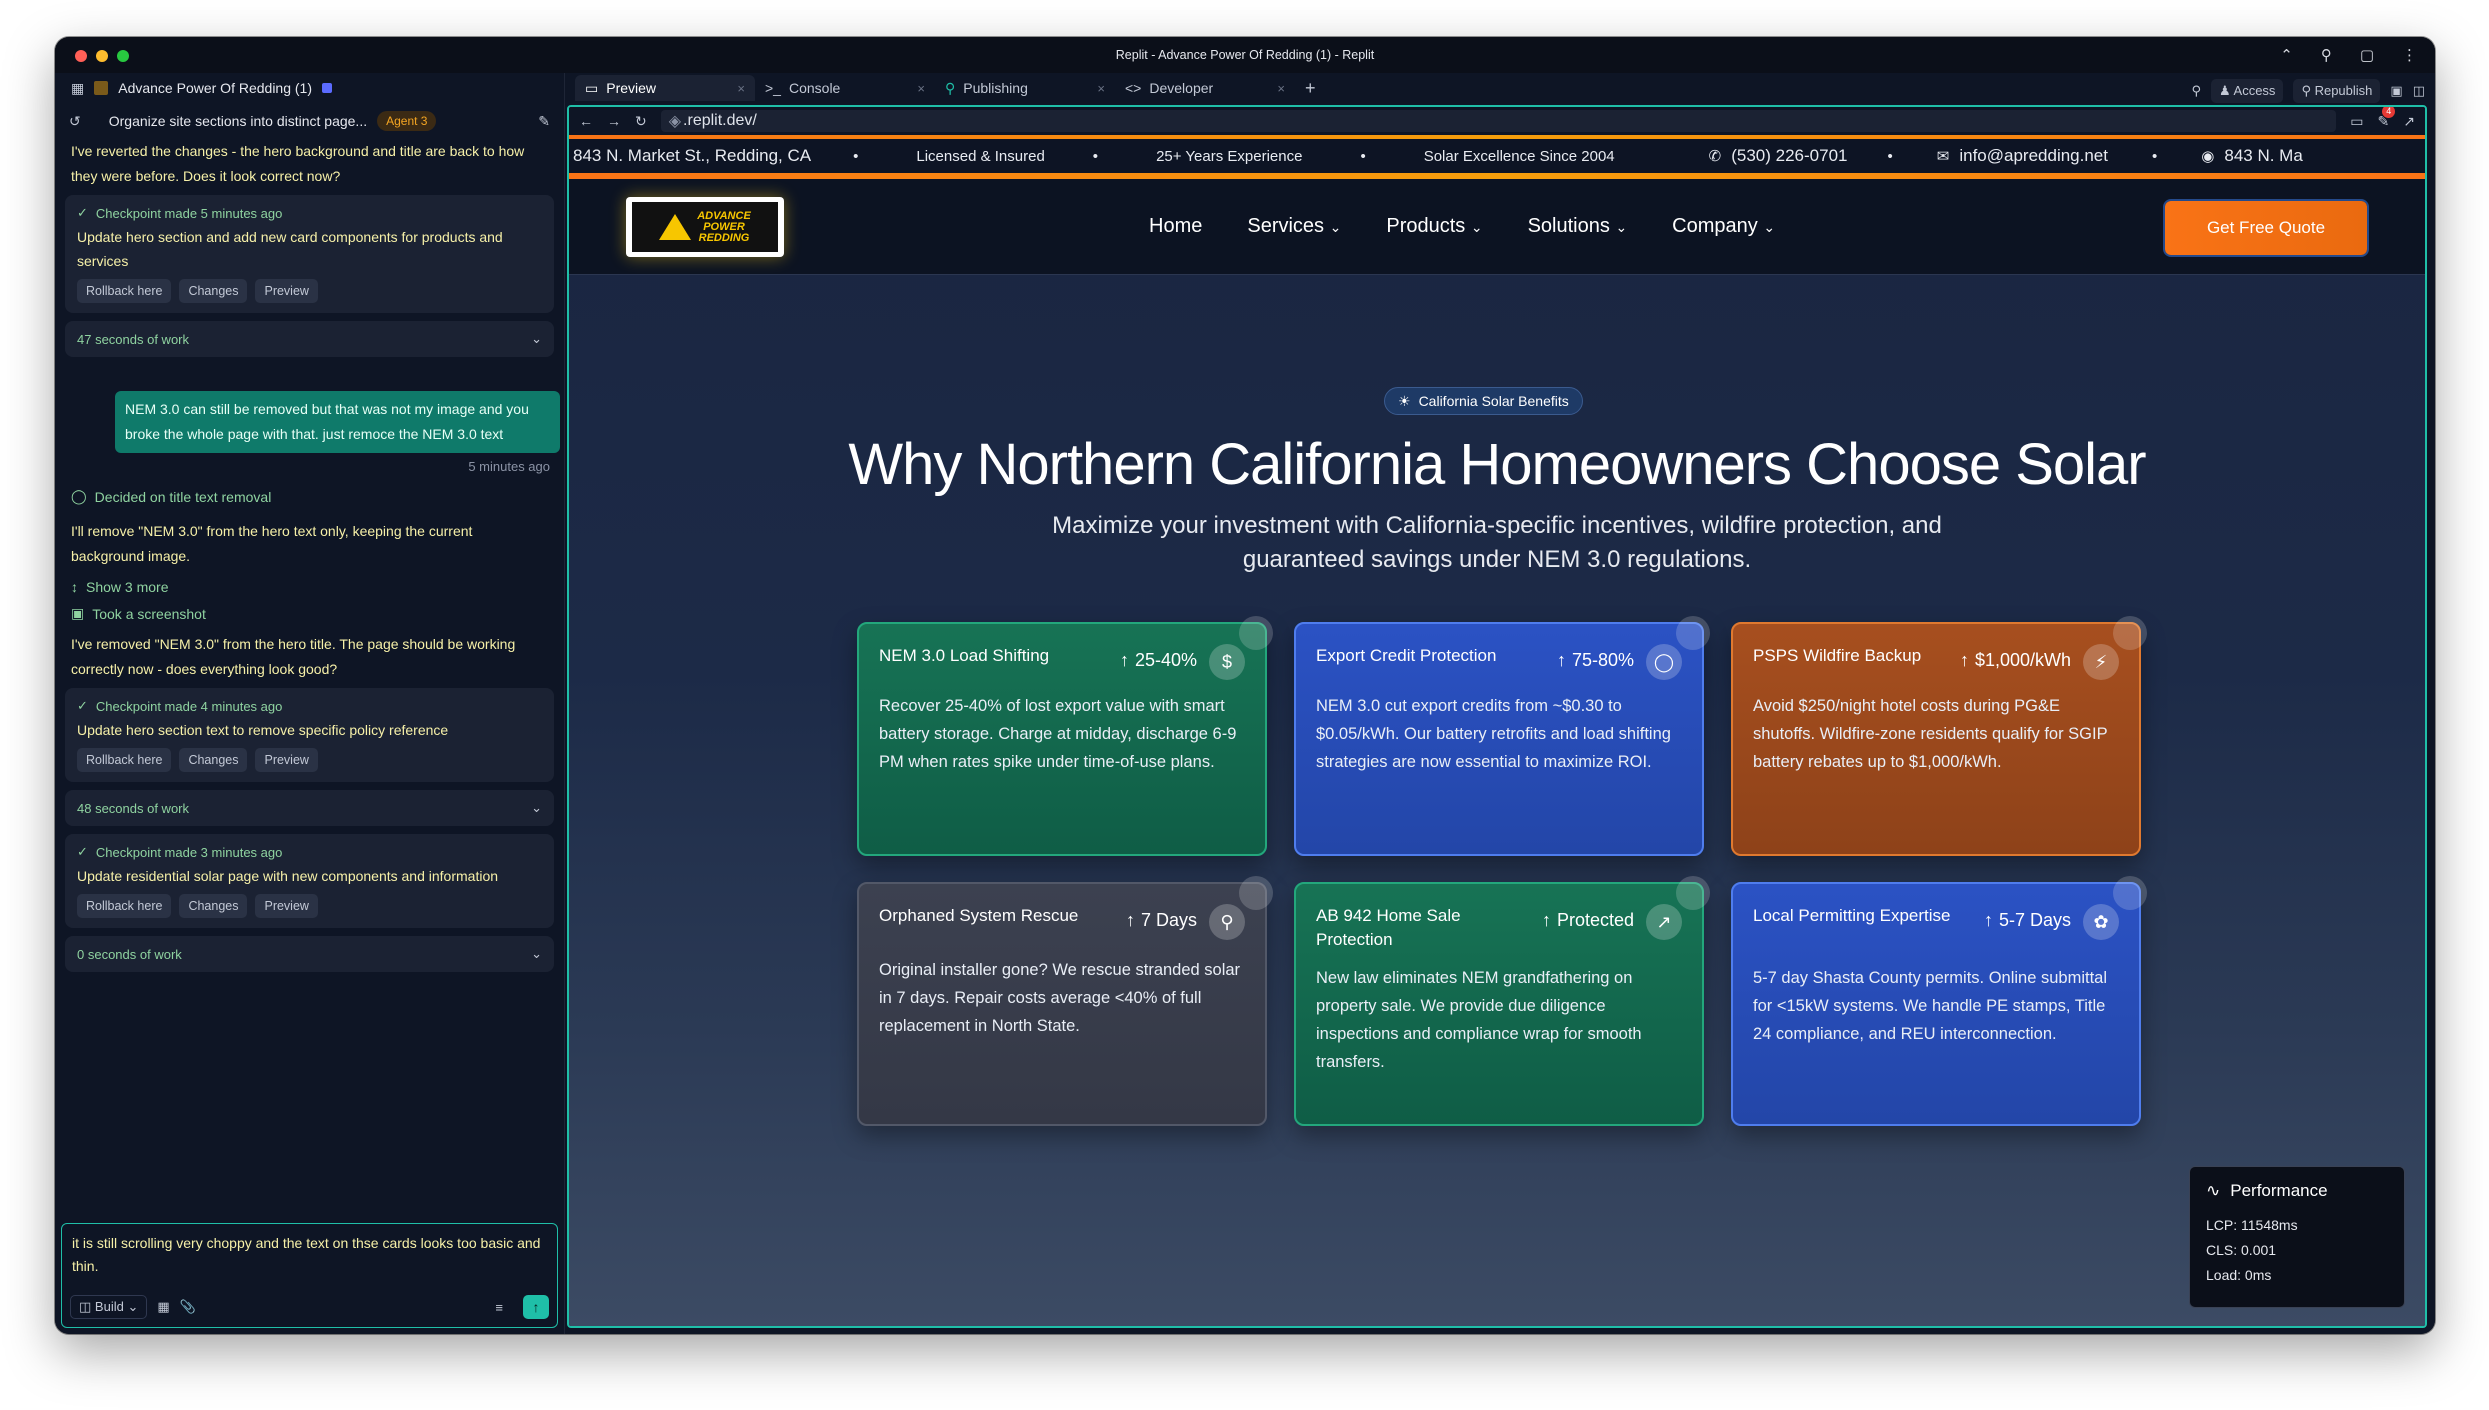 This screenshot has height=1410, width=2489. I want to click on tab-publishing: ⚲ Publishing ×, so click(1025, 88).